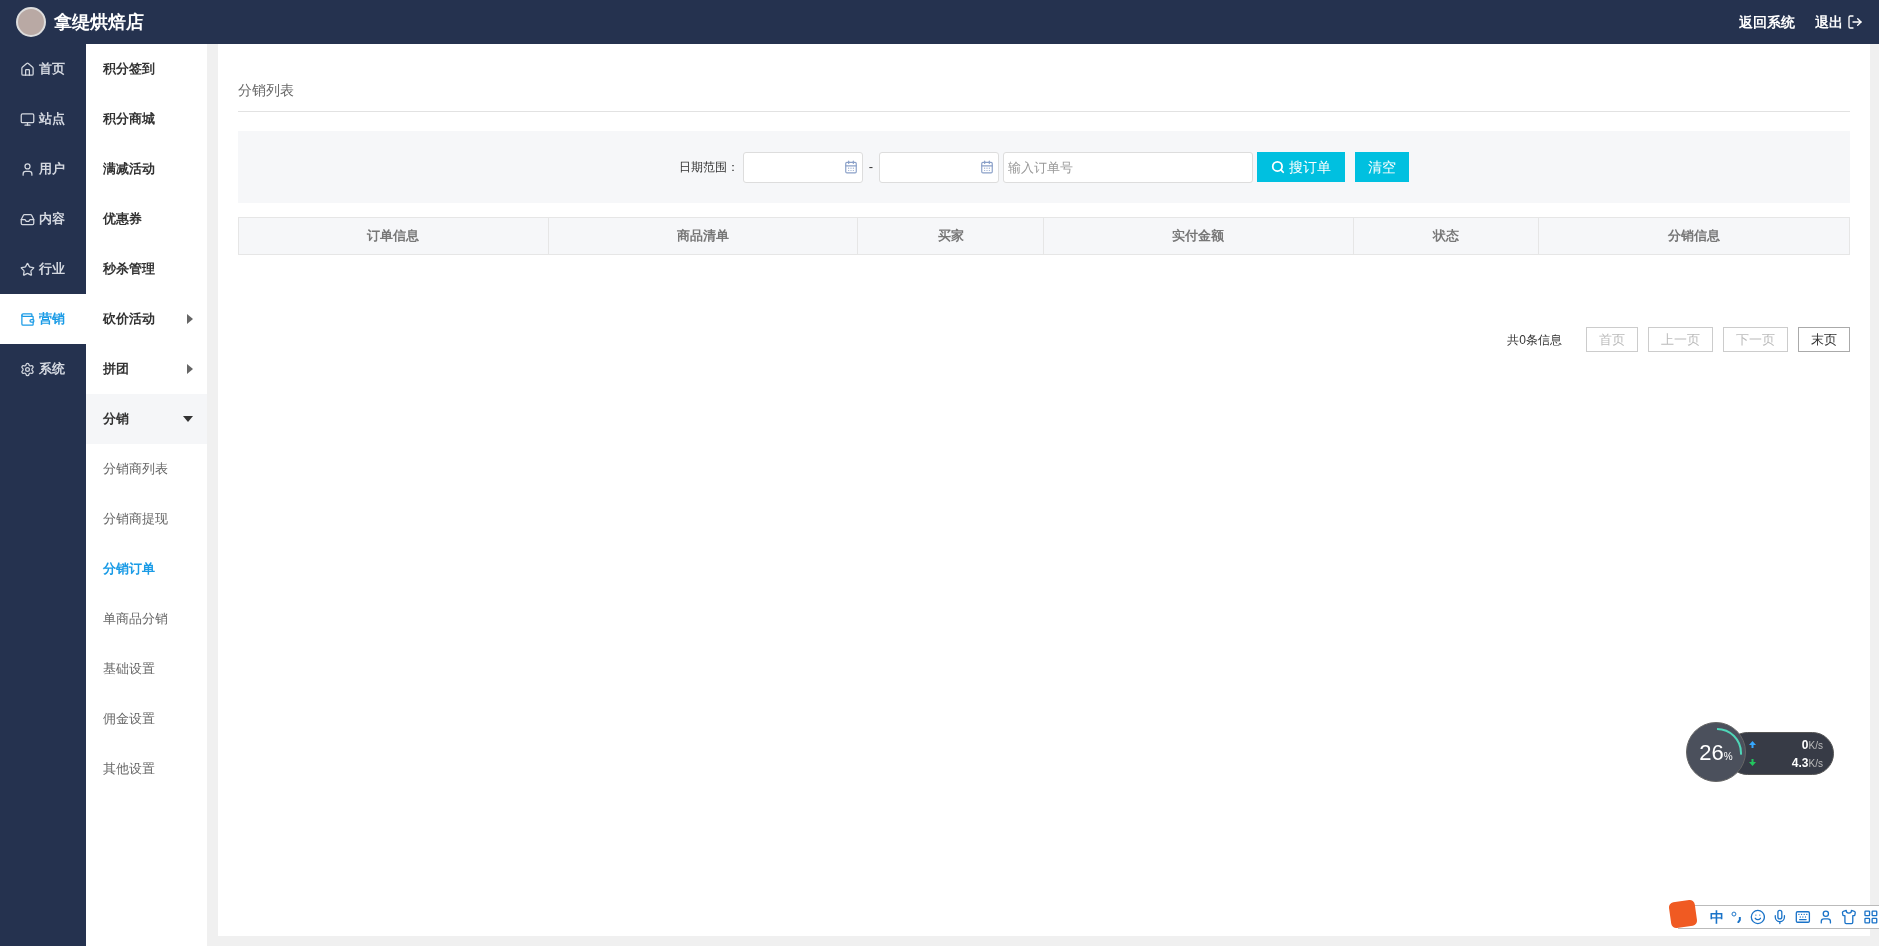 The width and height of the screenshot is (1879, 946). Describe the element at coordinates (1278, 167) in the screenshot. I see `search-icon` at that location.